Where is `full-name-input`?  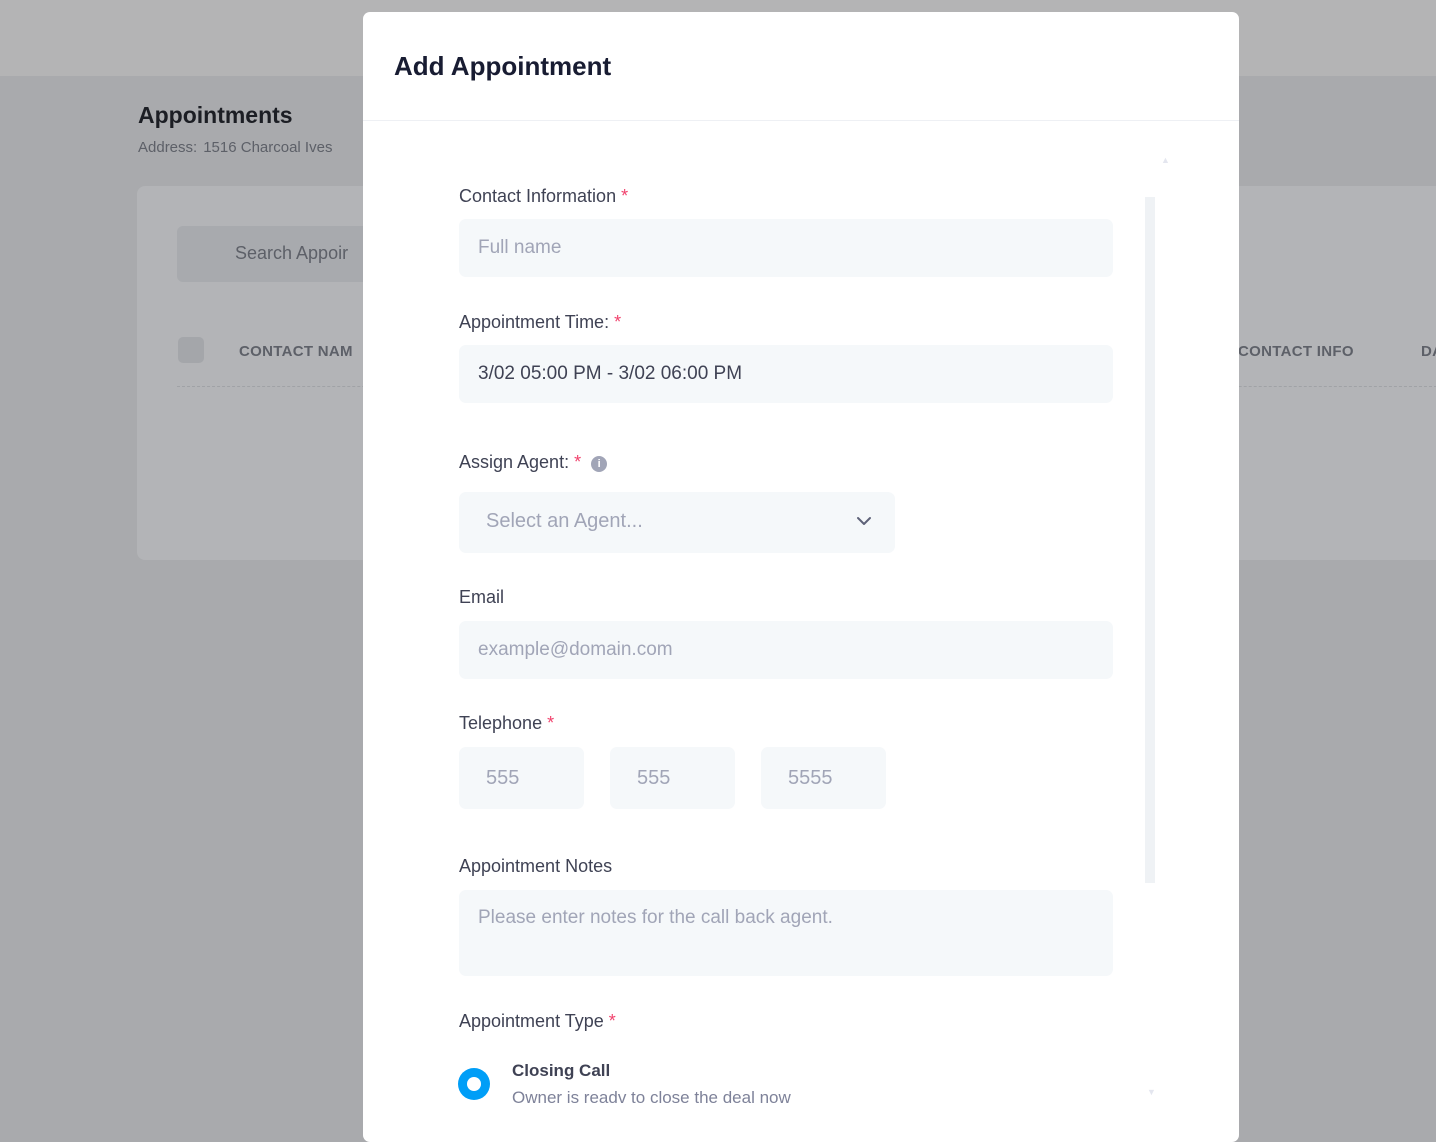 full-name-input is located at coordinates (786, 248).